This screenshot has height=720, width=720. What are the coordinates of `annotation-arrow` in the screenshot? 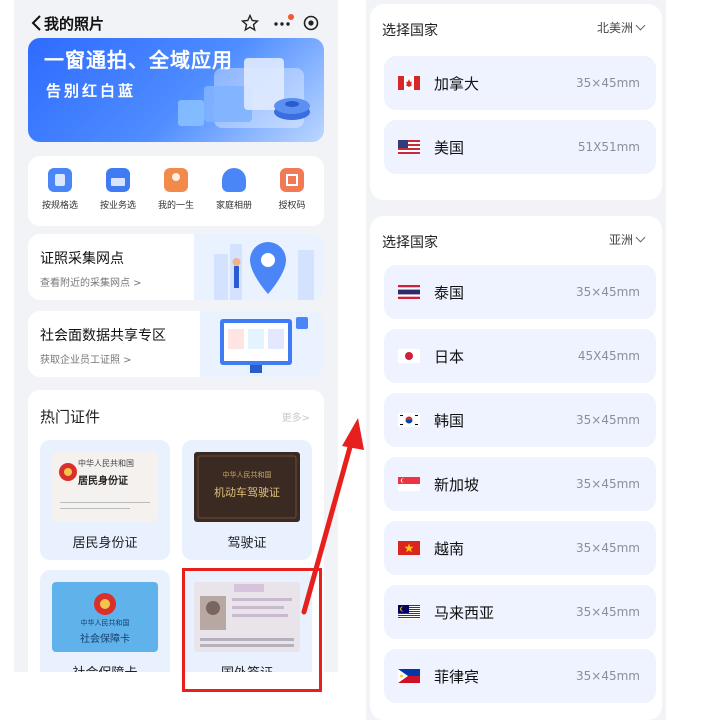 It's located at (332, 516).